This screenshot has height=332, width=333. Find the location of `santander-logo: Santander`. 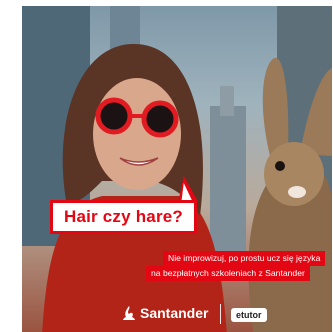

santander-logo: Santander is located at coordinates (165, 313).